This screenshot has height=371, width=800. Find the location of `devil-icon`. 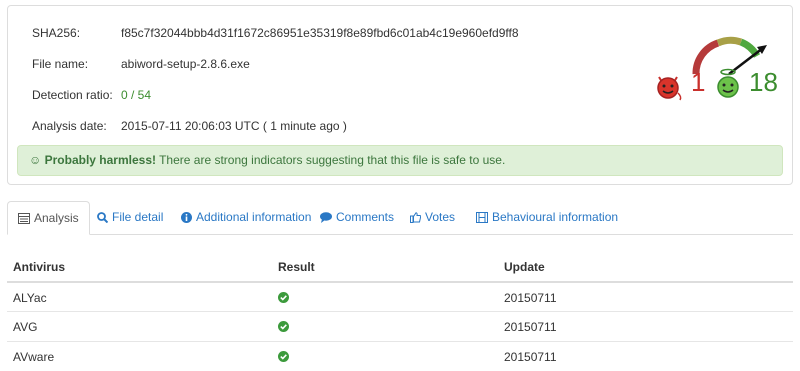

devil-icon is located at coordinates (669, 88).